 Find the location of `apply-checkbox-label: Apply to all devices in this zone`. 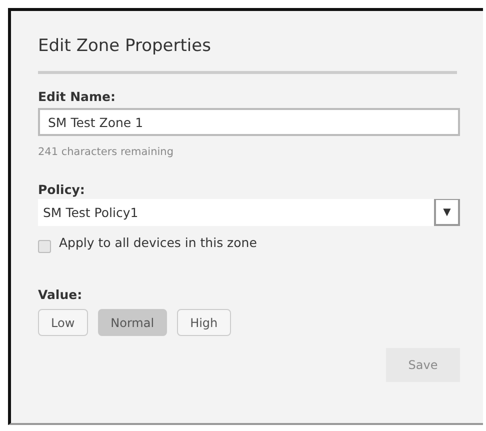

apply-checkbox-label: Apply to all devices in this zone is located at coordinates (158, 242).